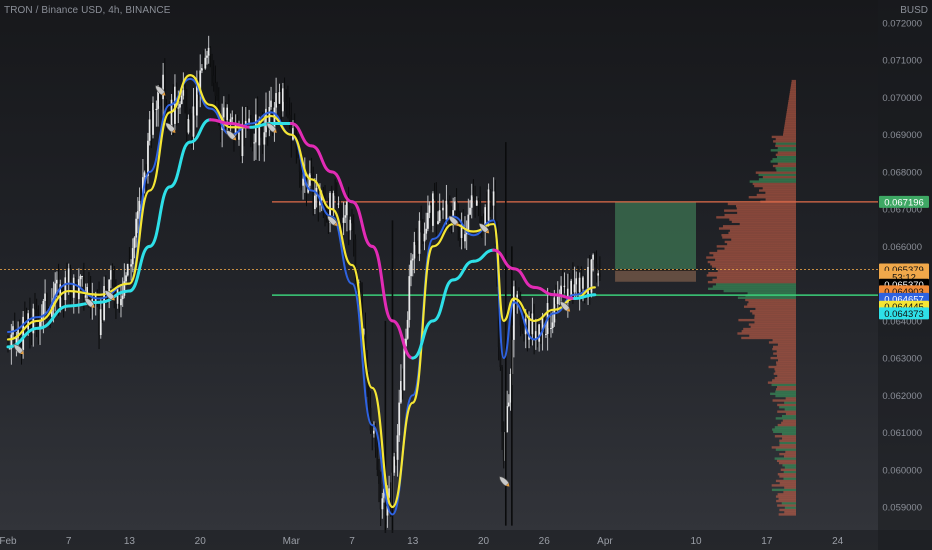 The image size is (932, 550). Describe the element at coordinates (466, 540) in the screenshot. I see `time-axis` at that location.